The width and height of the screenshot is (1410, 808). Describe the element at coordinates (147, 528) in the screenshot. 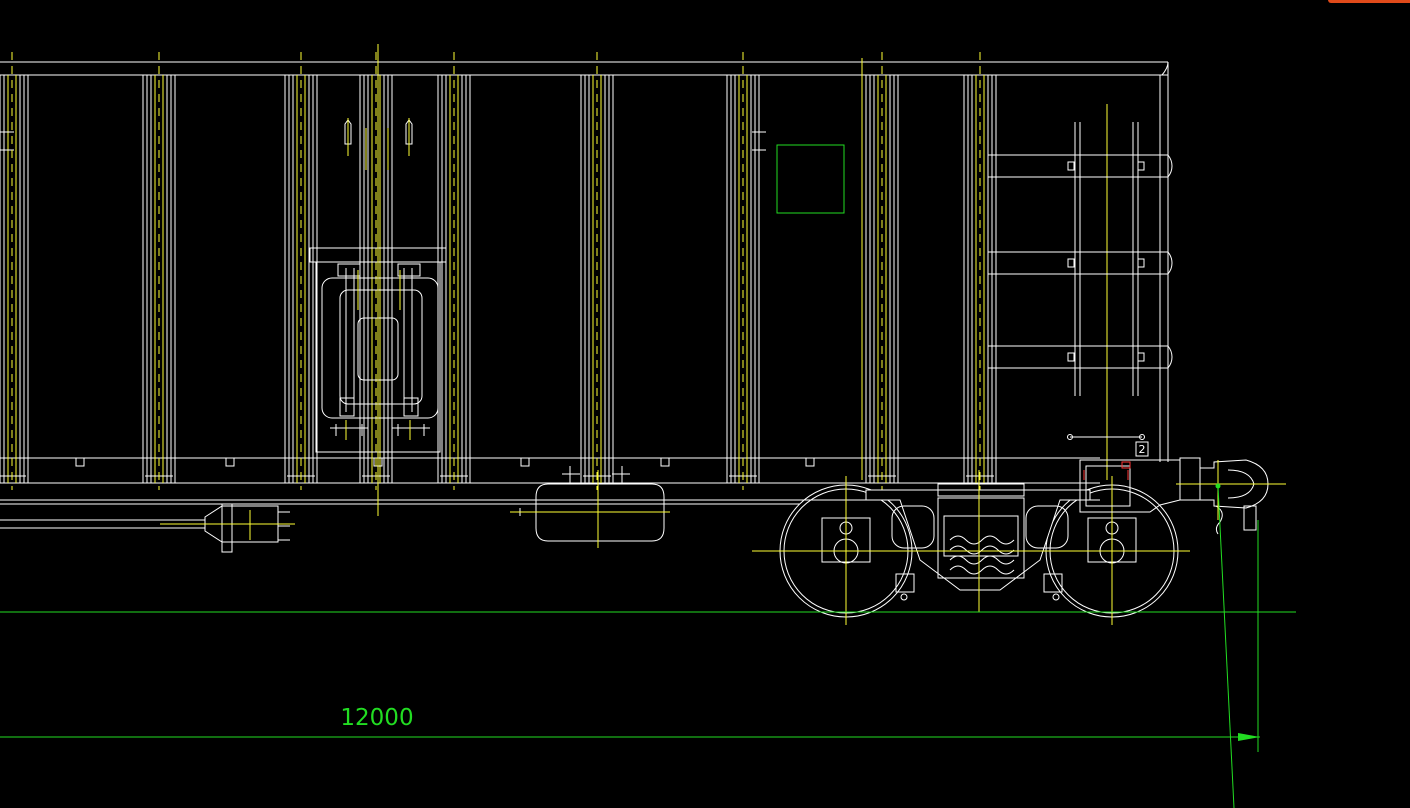

I see `brake-cylinder` at that location.